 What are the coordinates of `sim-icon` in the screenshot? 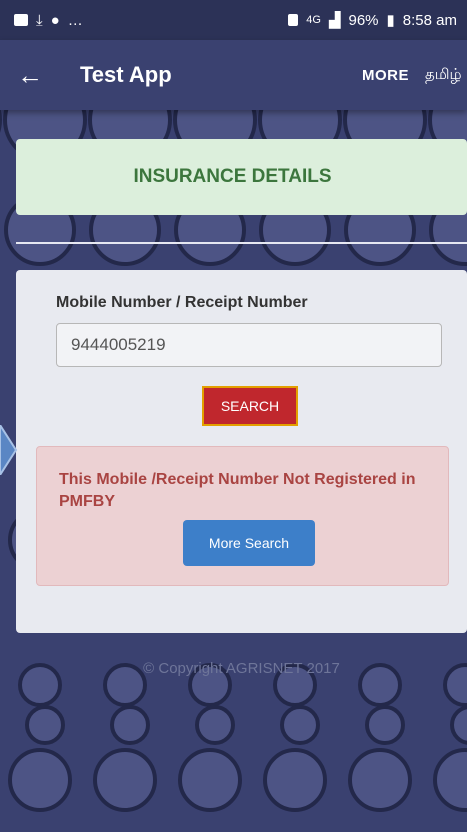 It's located at (293, 20).